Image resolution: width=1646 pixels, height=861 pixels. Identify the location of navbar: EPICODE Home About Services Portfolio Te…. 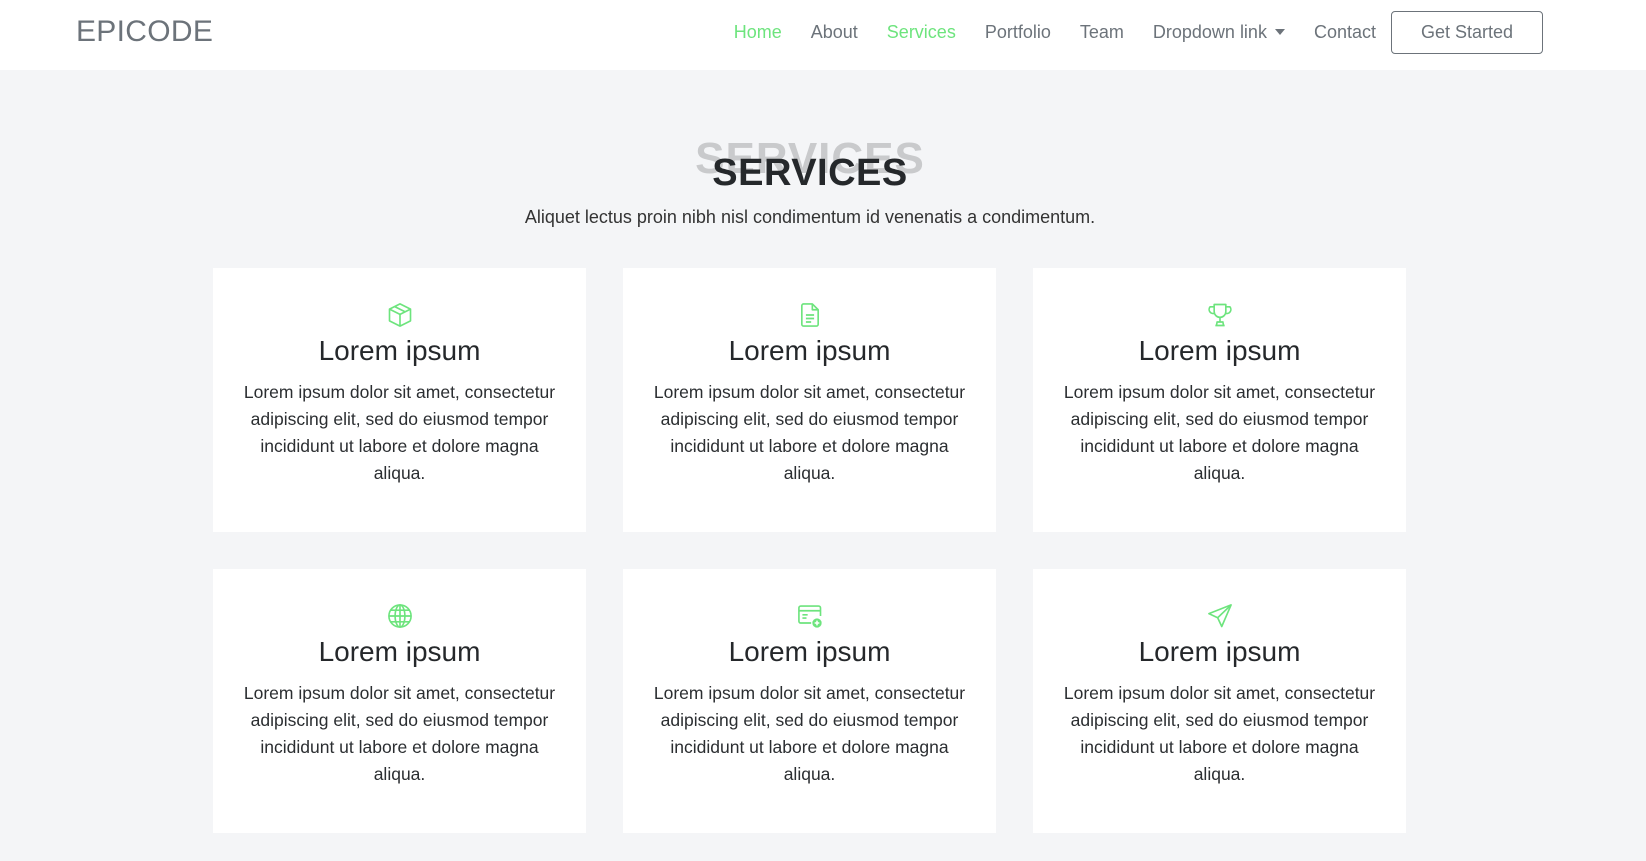
(823, 35).